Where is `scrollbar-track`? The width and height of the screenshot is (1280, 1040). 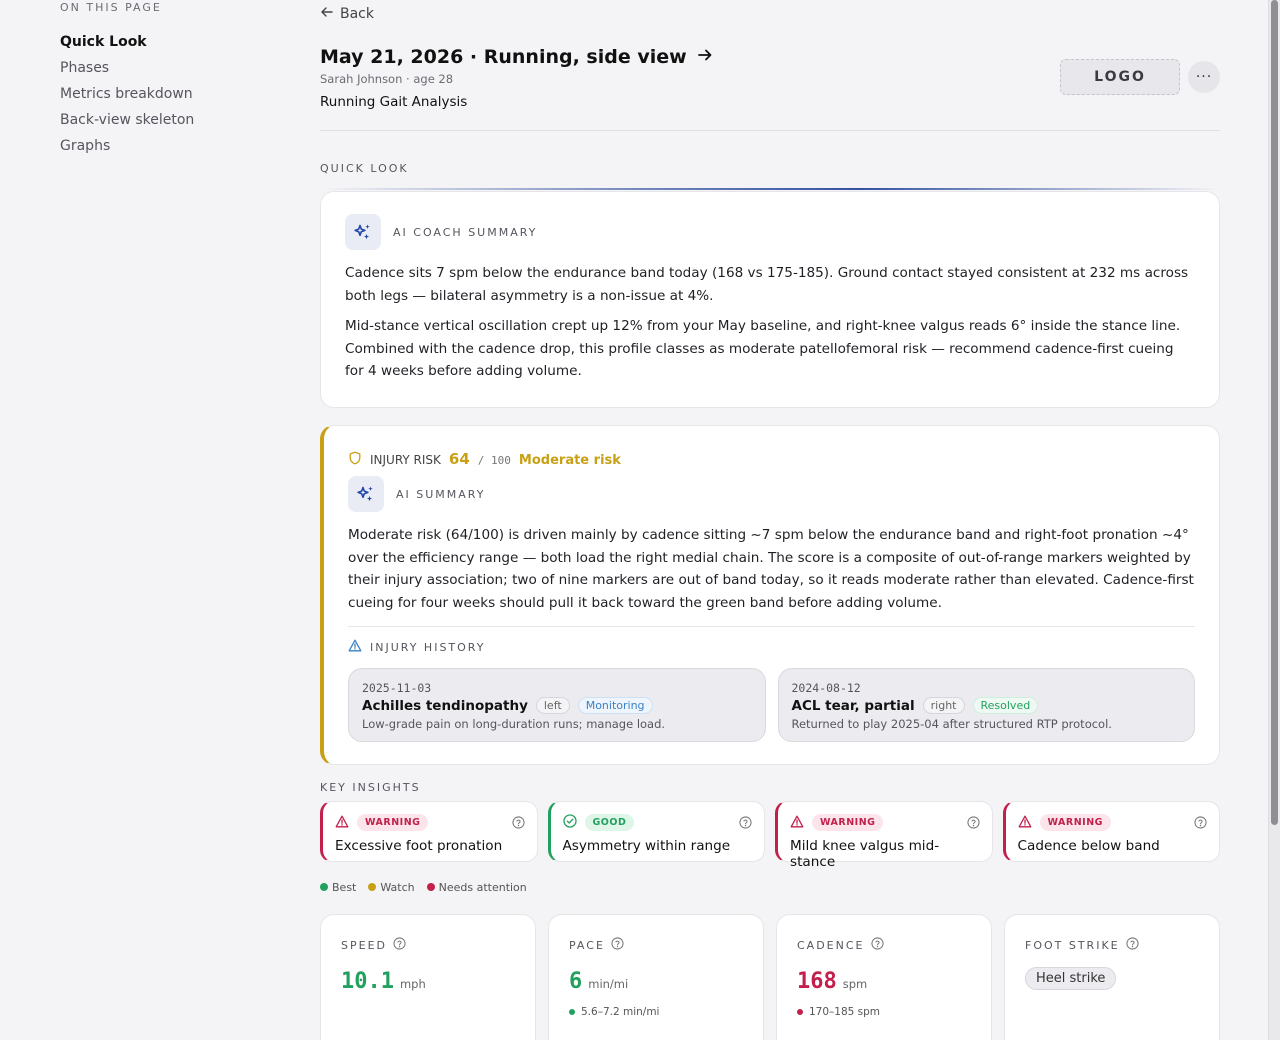
scrollbar-track is located at coordinates (1274, 520).